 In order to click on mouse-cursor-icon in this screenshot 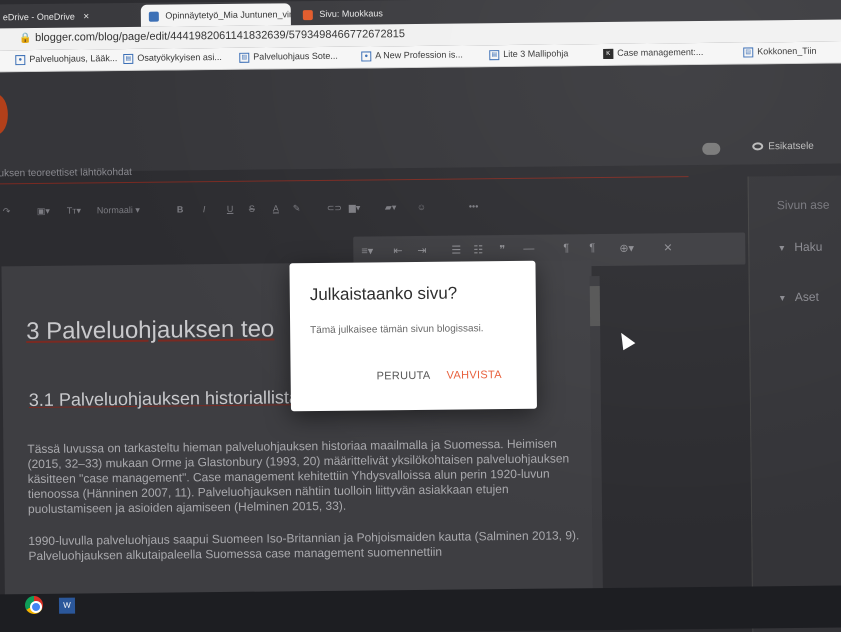, I will do `click(625, 340)`.